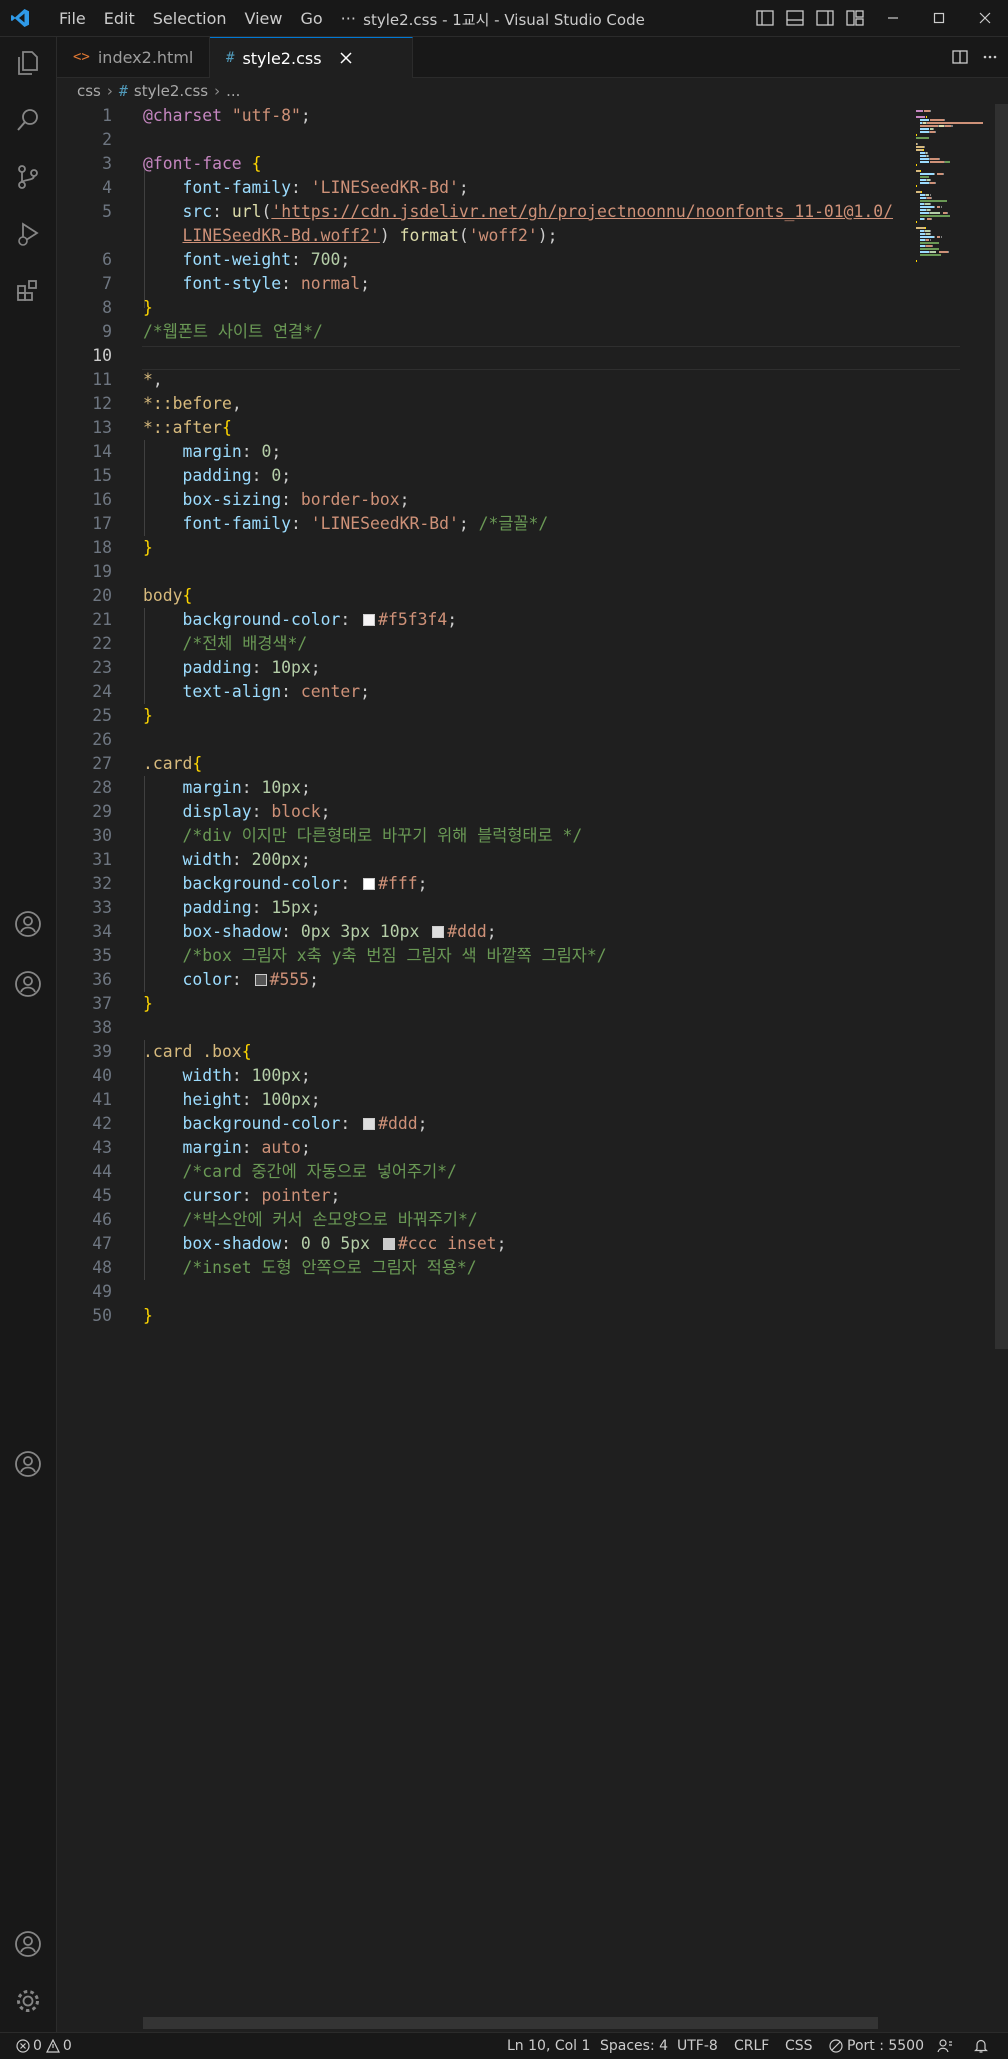 This screenshot has height=2059, width=1008. I want to click on code-line: 6 font-weight: 700;, so click(482, 260).